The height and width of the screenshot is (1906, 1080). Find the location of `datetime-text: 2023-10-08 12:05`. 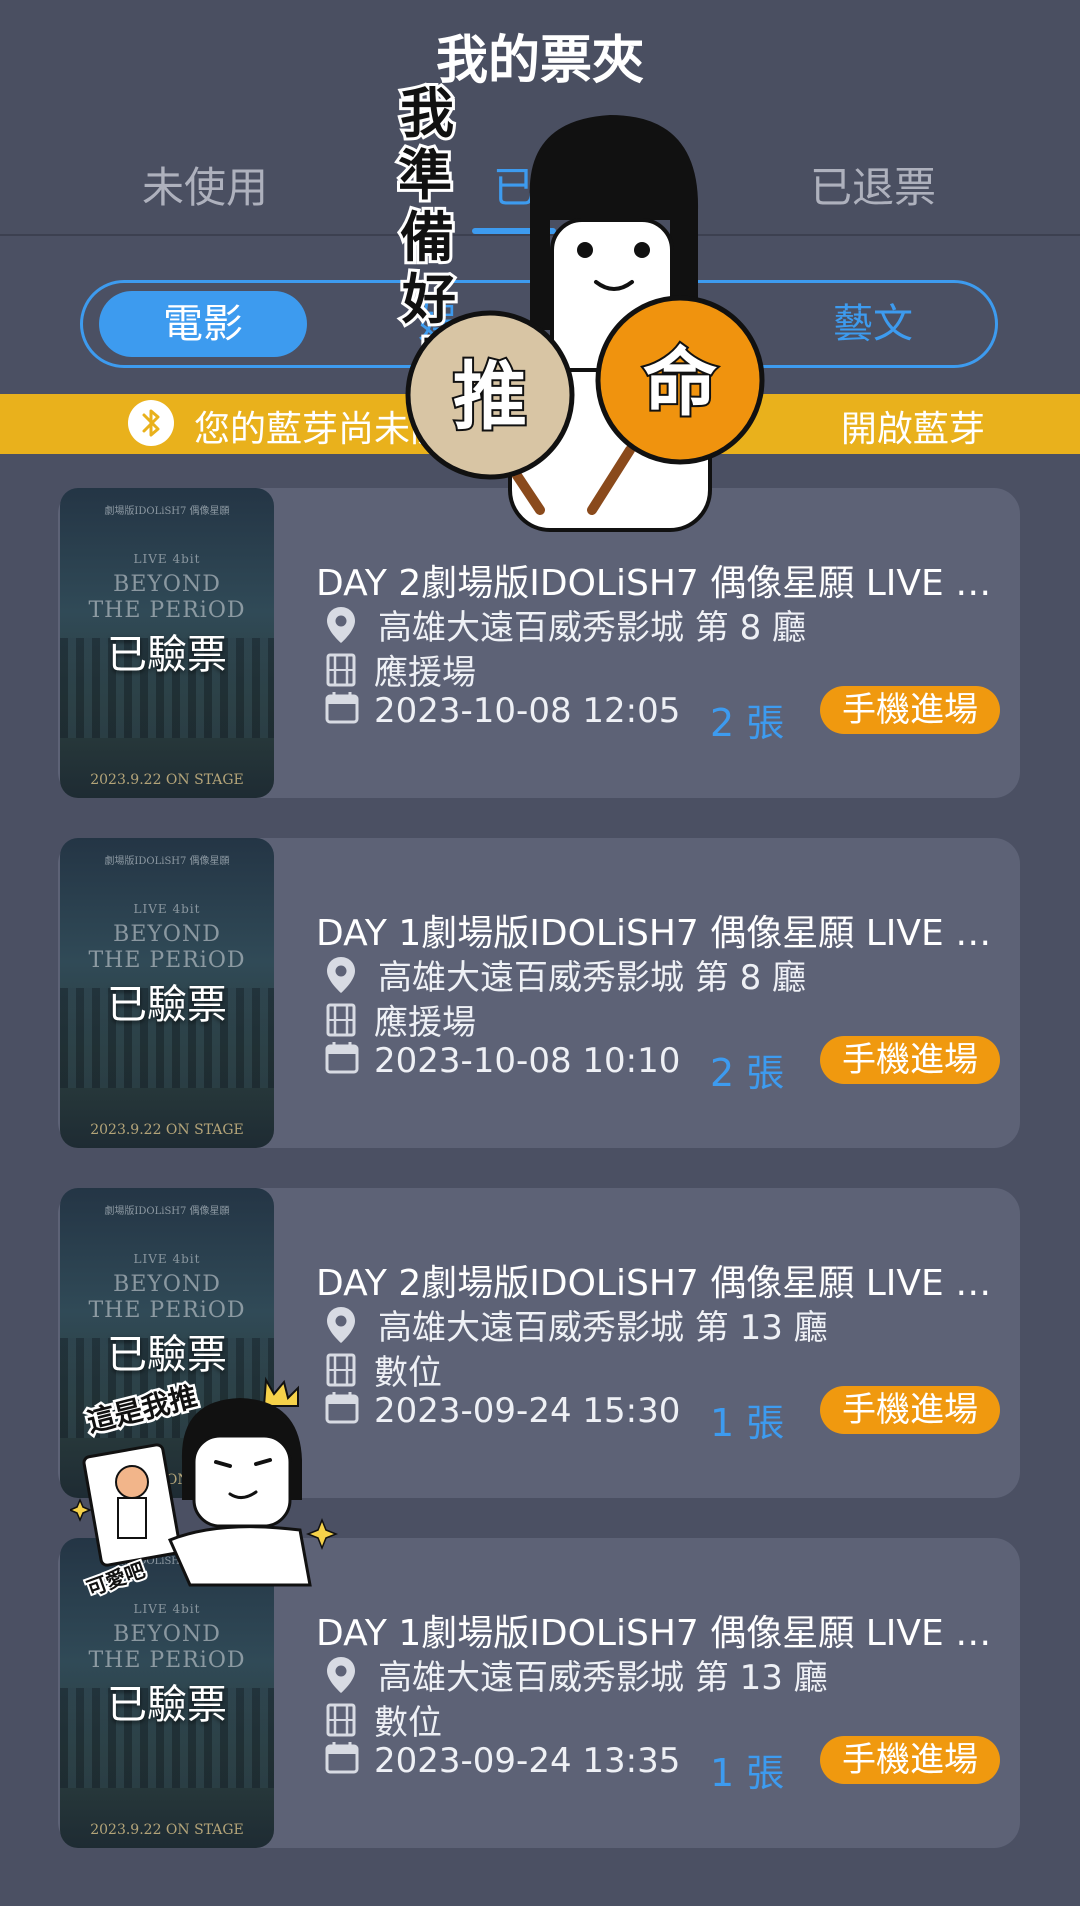

datetime-text: 2023-10-08 12:05 is located at coordinates (527, 711).